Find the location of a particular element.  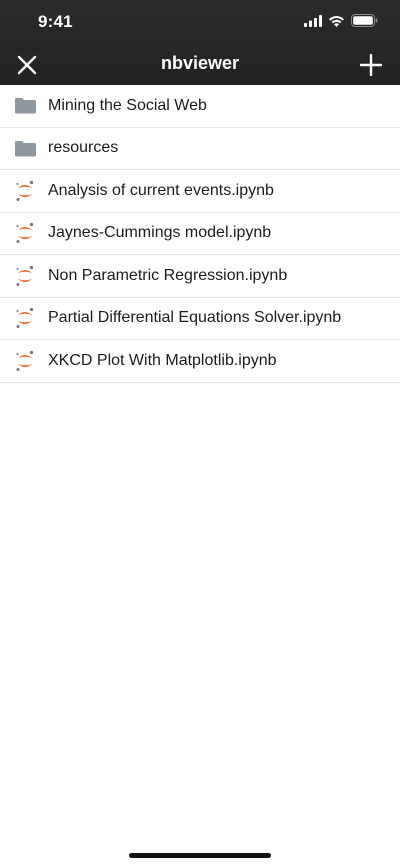

battery-icon is located at coordinates (364, 23).